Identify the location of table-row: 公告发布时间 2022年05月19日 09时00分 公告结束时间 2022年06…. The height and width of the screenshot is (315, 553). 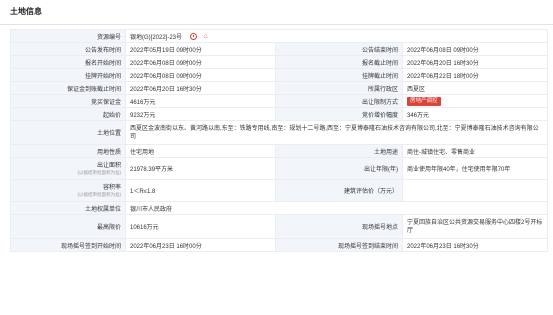
(279, 49).